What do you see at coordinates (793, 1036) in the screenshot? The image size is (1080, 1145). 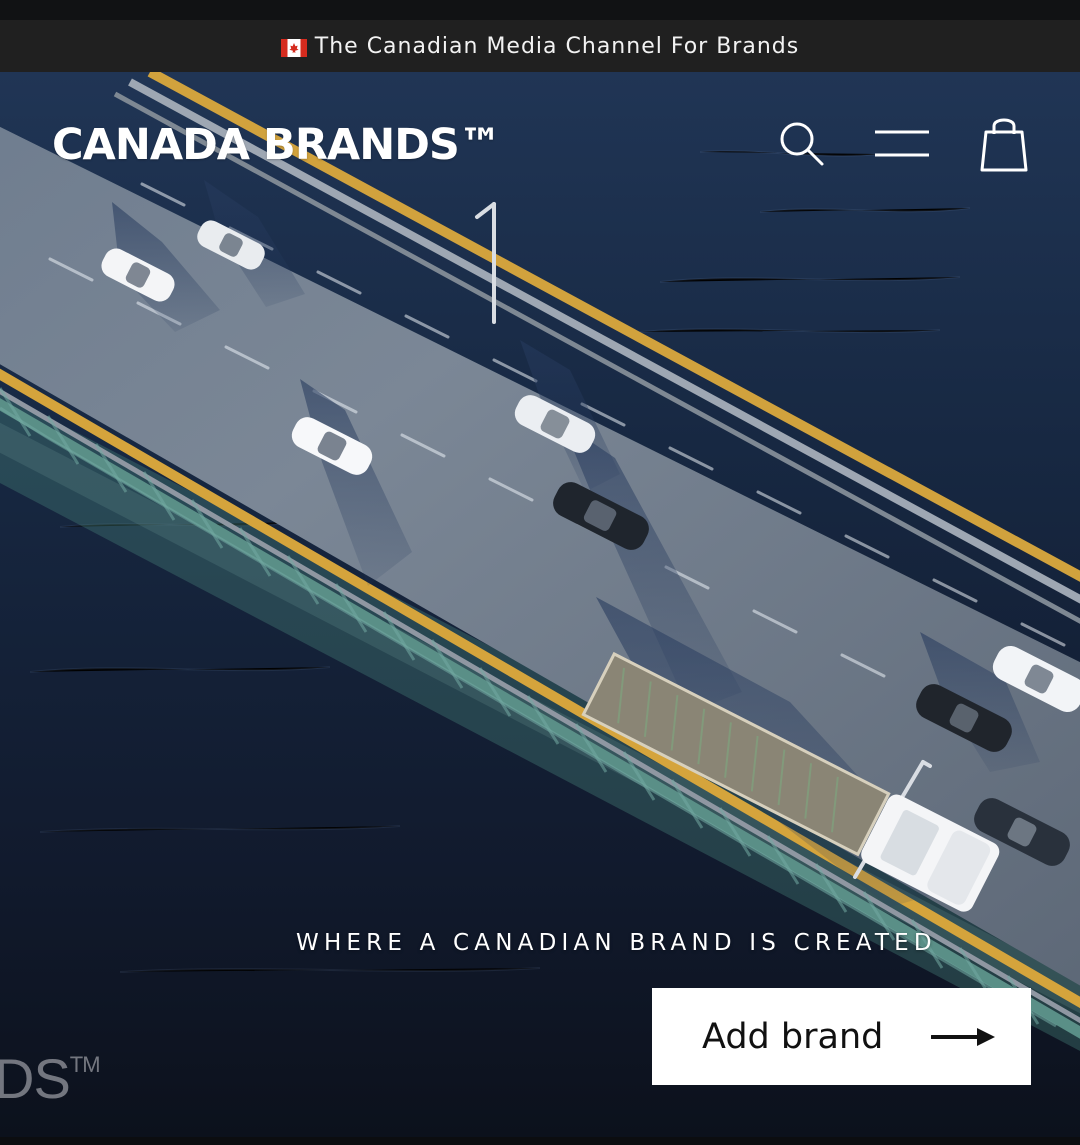 I see `add-brand-label: Add brand` at bounding box center [793, 1036].